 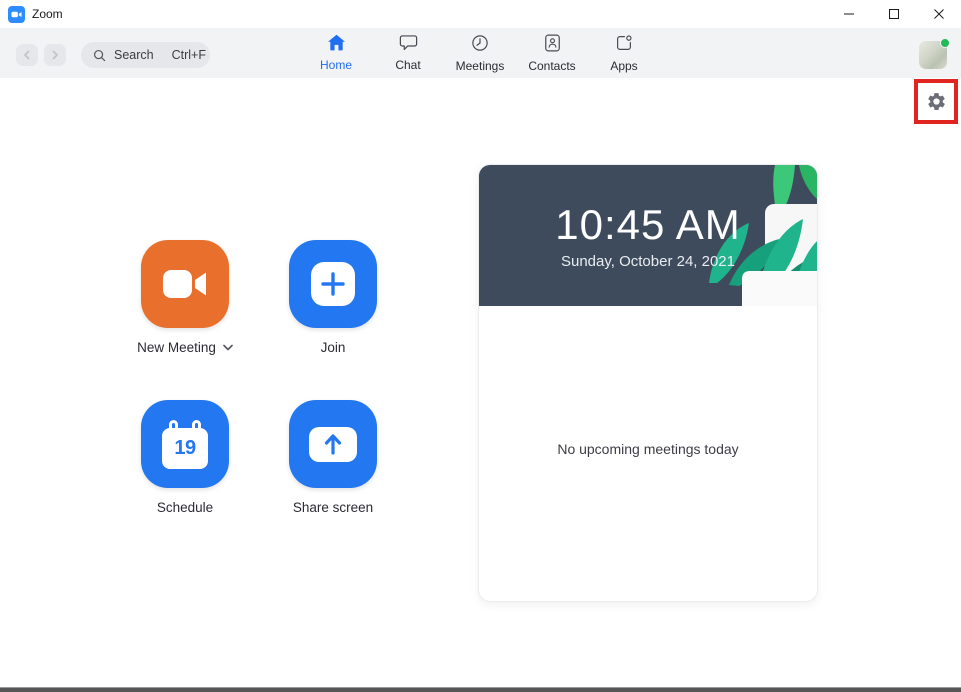 I want to click on contact-card-icon, so click(x=552, y=45).